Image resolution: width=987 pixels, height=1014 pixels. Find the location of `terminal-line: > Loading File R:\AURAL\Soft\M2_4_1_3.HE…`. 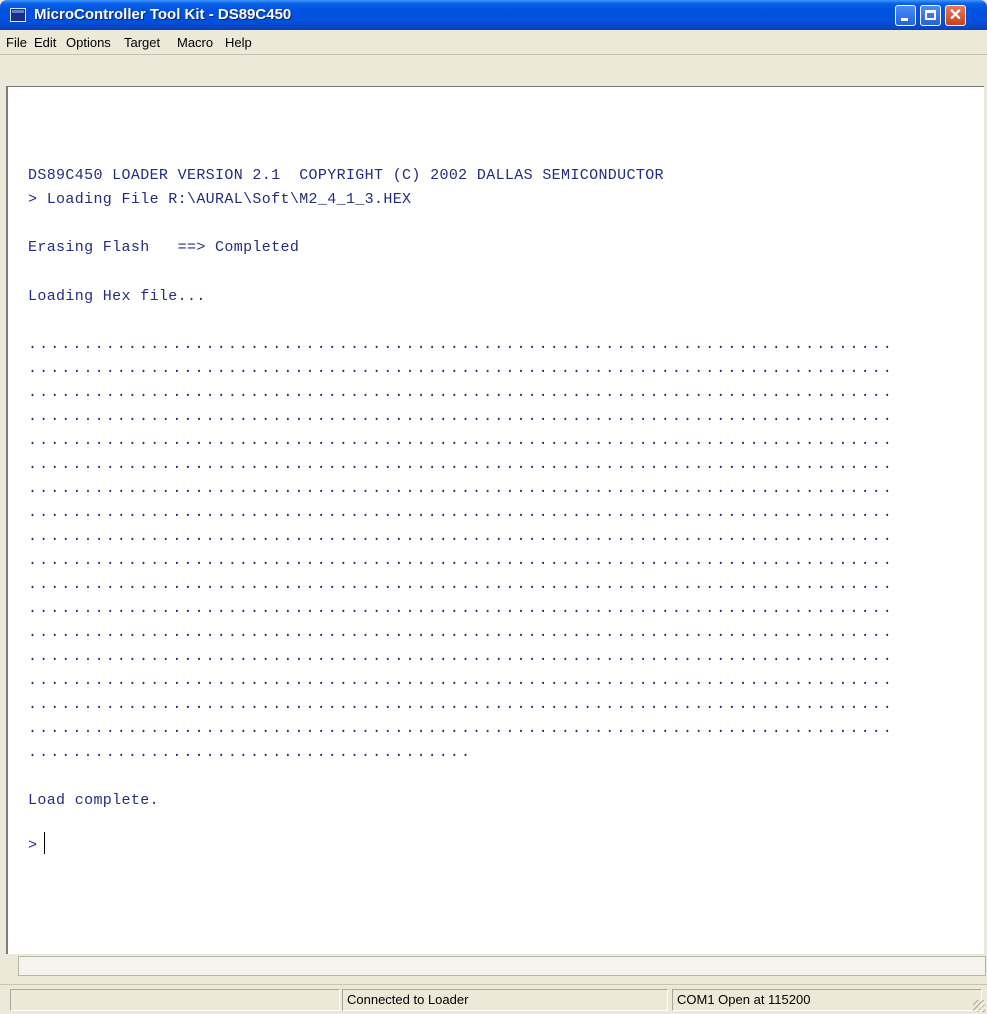

terminal-line: > Loading File R:\AURAL\Soft\M2_4_1_3.HE… is located at coordinates (220, 199).